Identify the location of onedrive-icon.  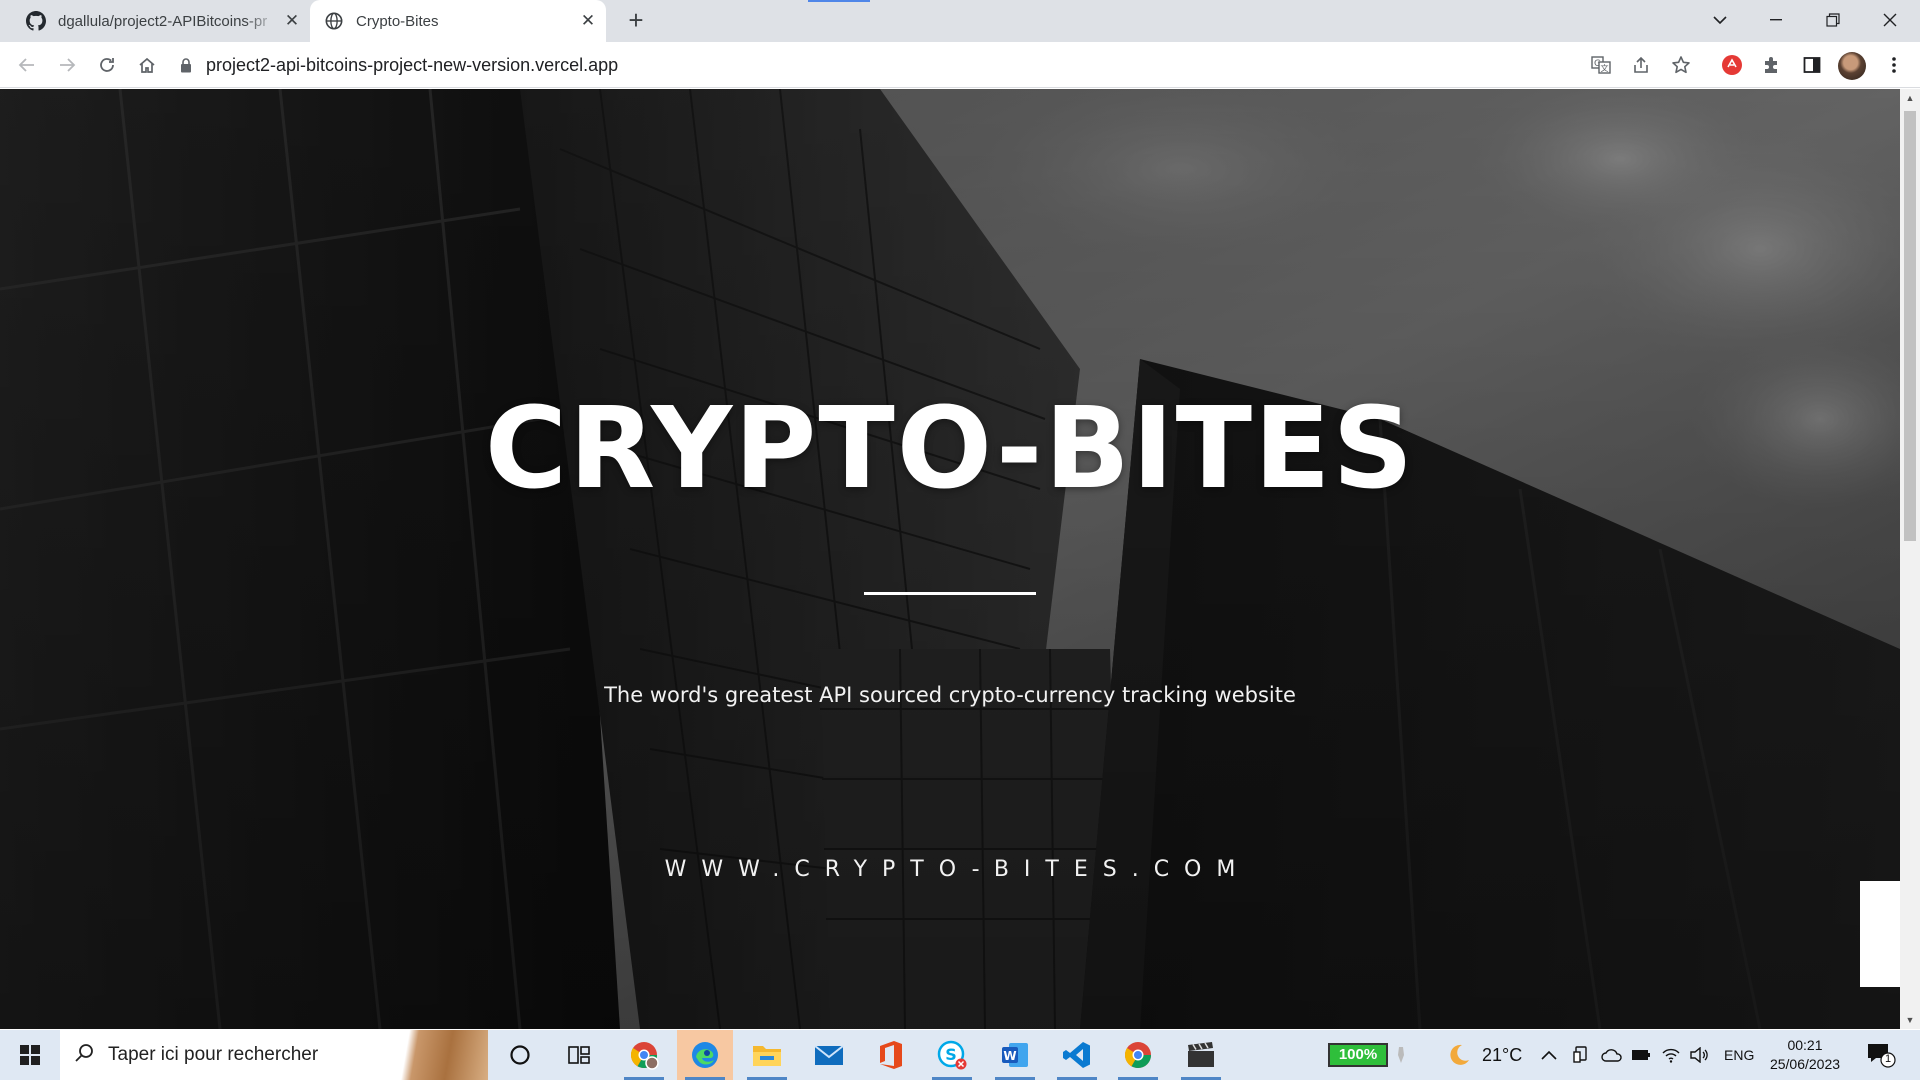
(1612, 1055).